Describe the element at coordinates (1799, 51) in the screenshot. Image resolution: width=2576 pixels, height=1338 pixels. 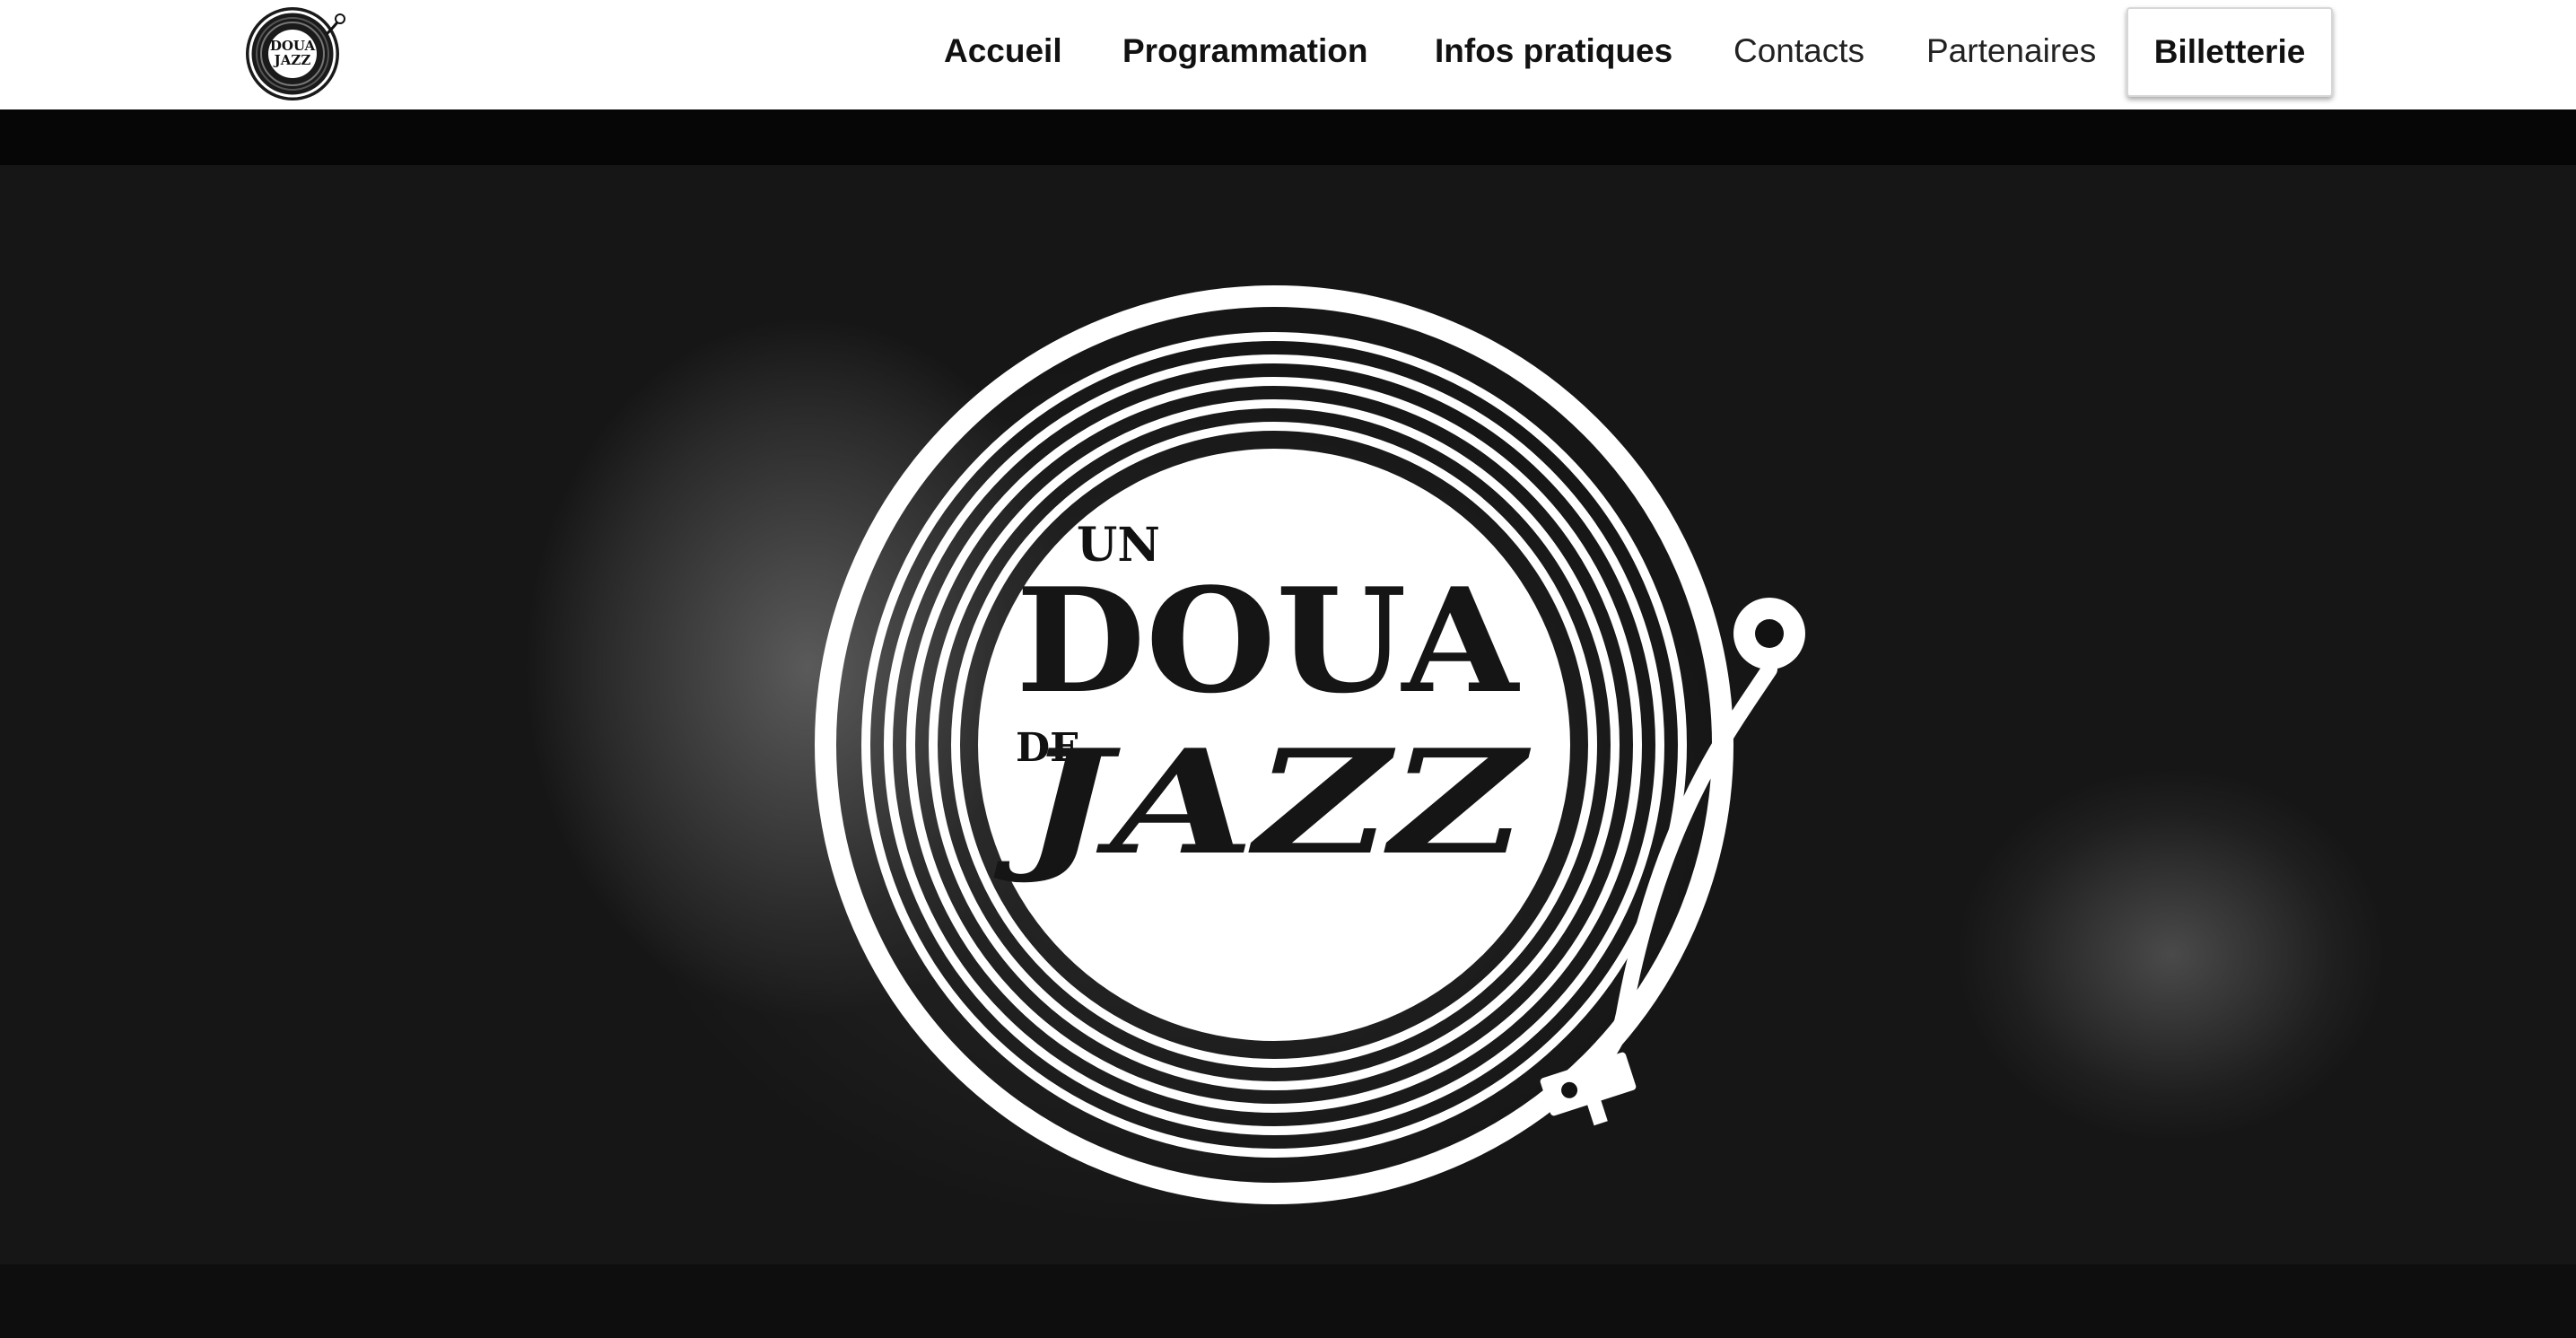
I see `nav-contacts: Contacts` at that location.